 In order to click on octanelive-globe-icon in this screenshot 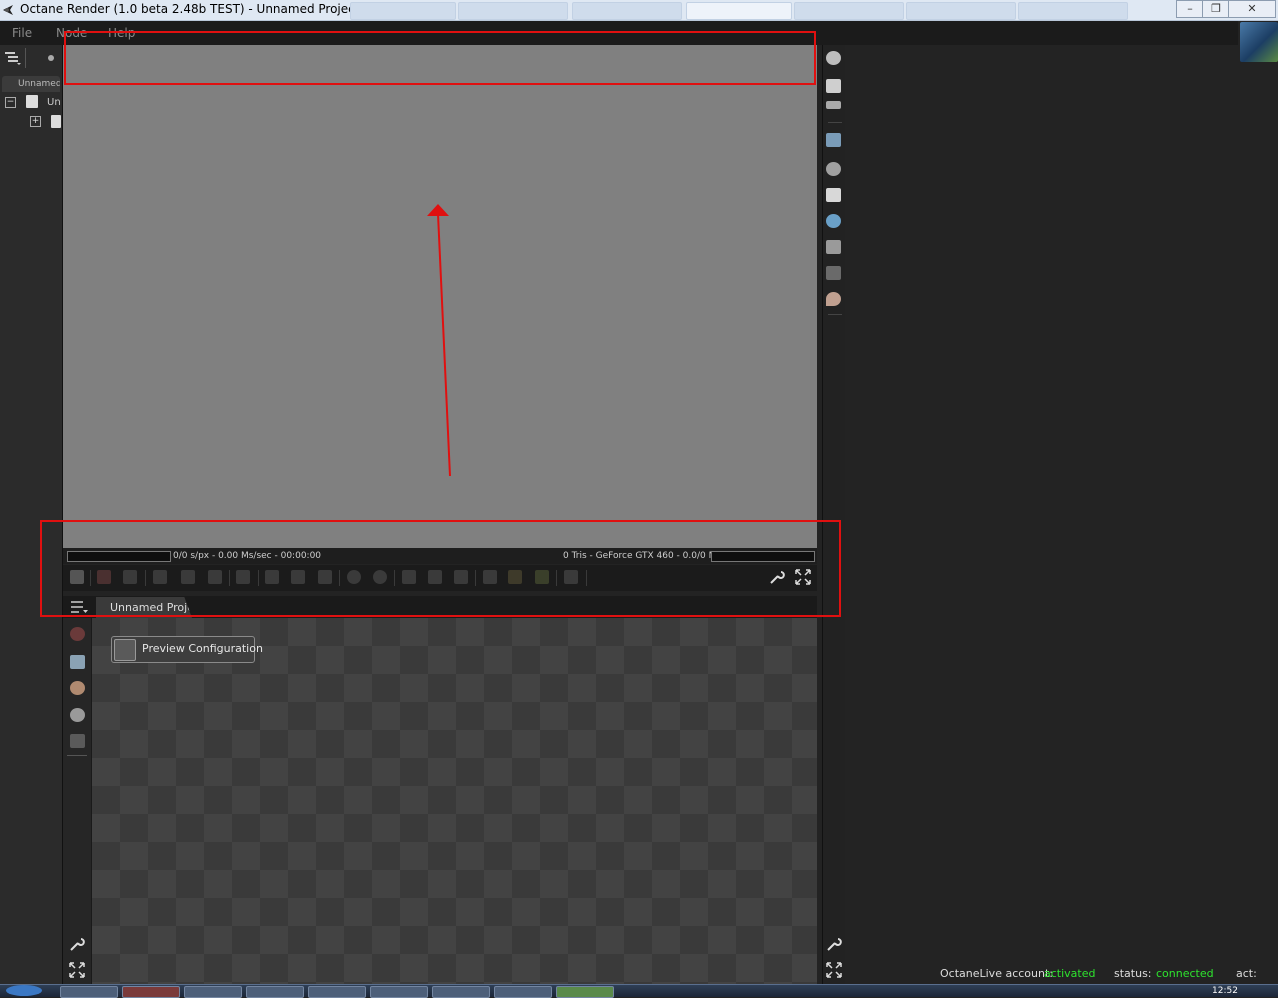, I will do `click(1259, 42)`.